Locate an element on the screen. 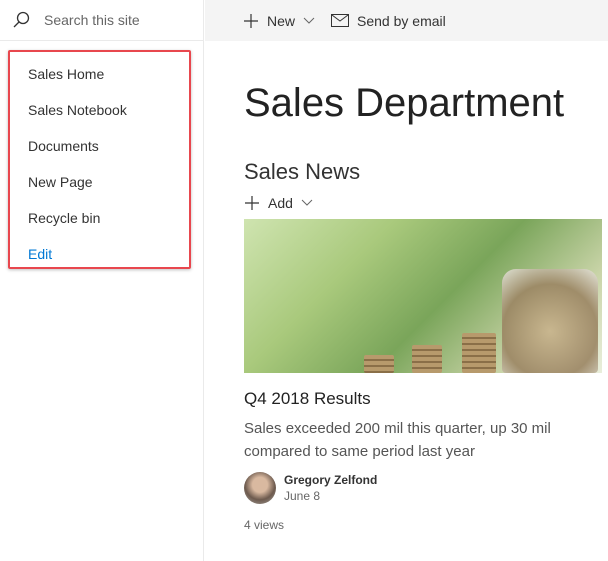 This screenshot has height=561, width=608. new-label: New is located at coordinates (281, 20).